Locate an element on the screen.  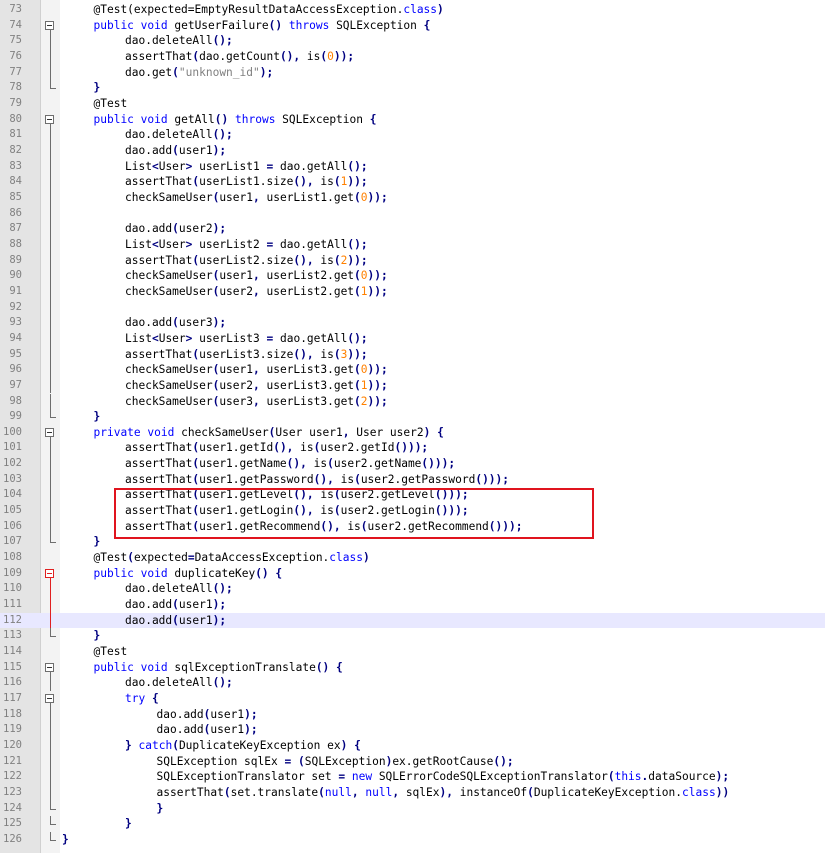
code-line: 110 dao.deleteAll(); is located at coordinates (412, 589).